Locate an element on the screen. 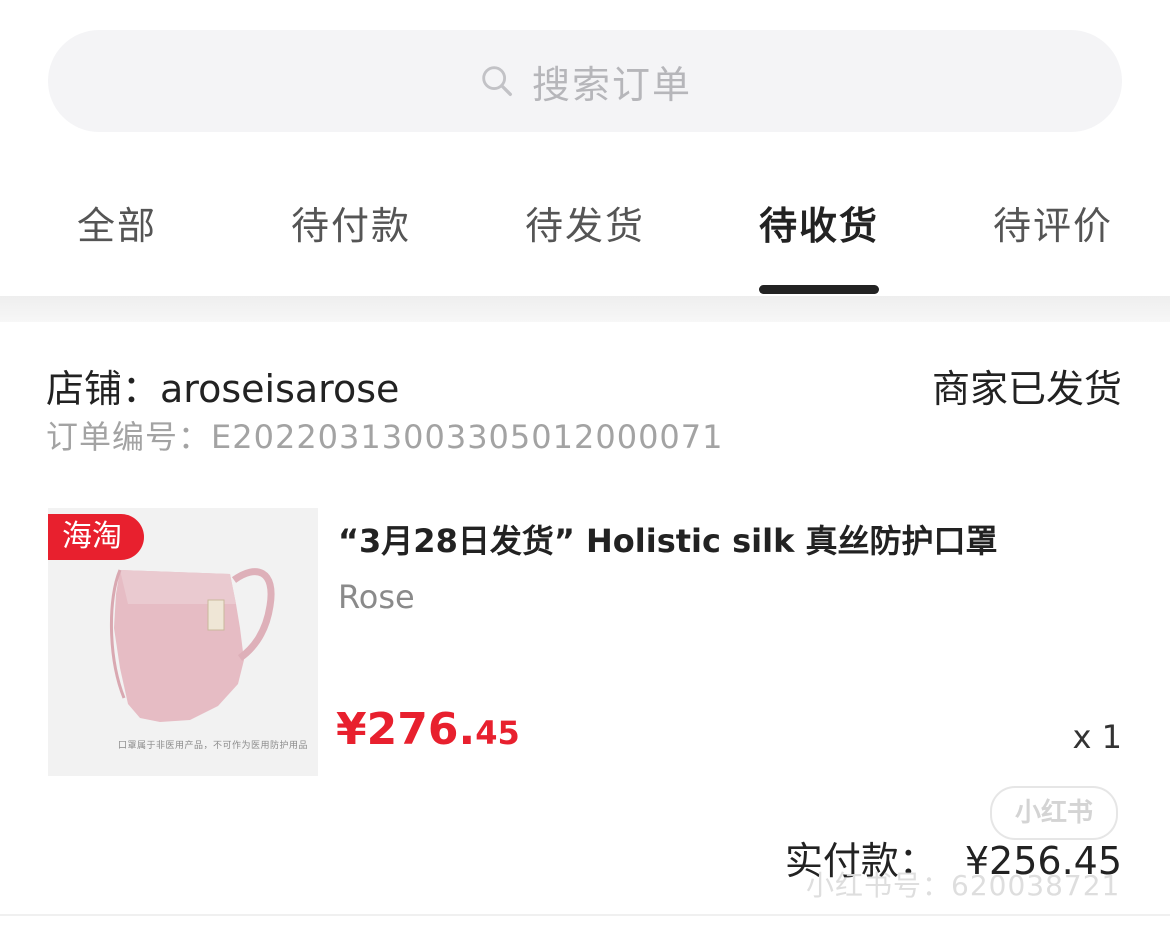 The image size is (1170, 934). search-bar: 搜索订单 is located at coordinates (585, 81).